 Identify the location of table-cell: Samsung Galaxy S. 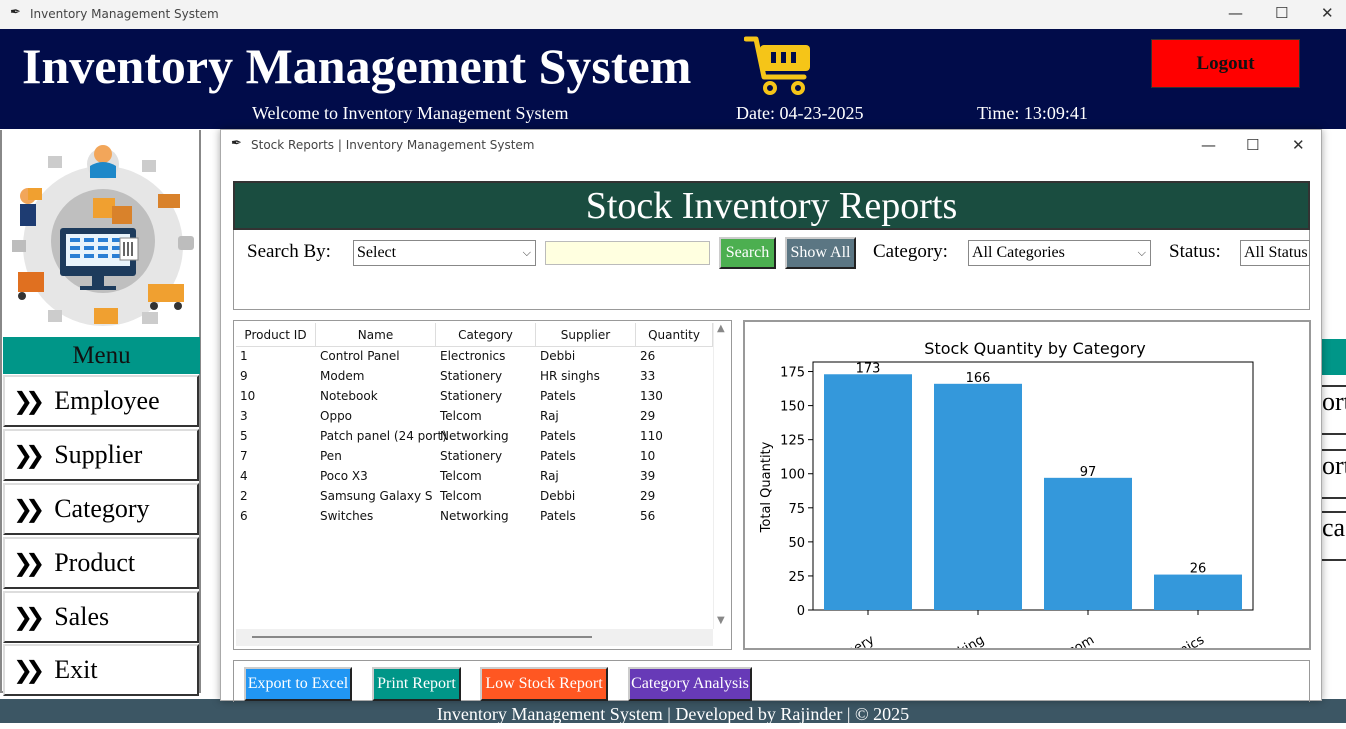
(376, 496).